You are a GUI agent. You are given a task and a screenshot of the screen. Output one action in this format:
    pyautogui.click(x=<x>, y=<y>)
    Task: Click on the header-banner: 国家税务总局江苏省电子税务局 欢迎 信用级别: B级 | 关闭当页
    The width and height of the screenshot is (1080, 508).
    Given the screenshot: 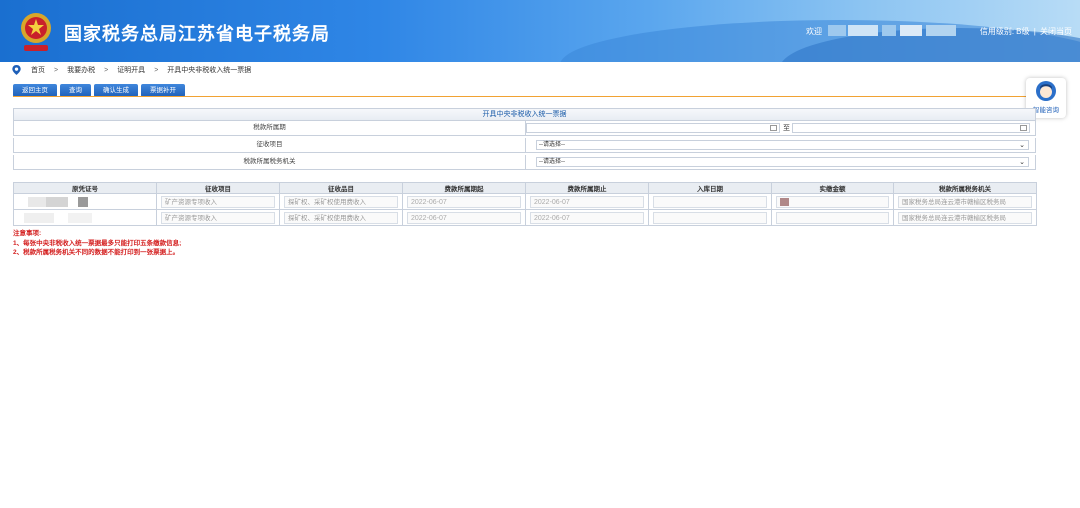 What is the action you would take?
    pyautogui.click(x=540, y=31)
    